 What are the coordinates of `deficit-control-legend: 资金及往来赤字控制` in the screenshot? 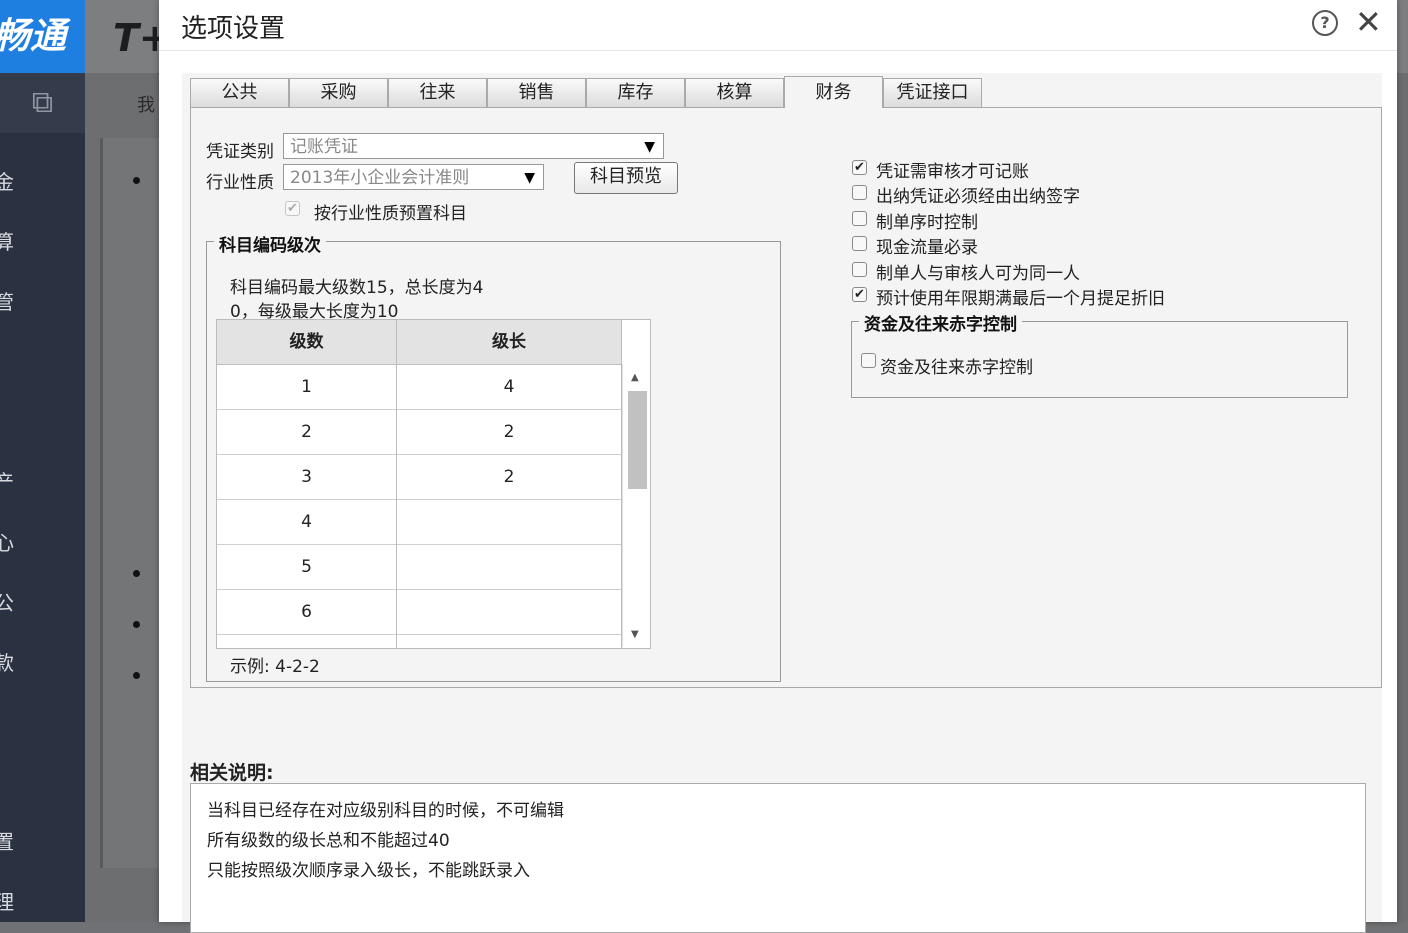 It's located at (940, 322).